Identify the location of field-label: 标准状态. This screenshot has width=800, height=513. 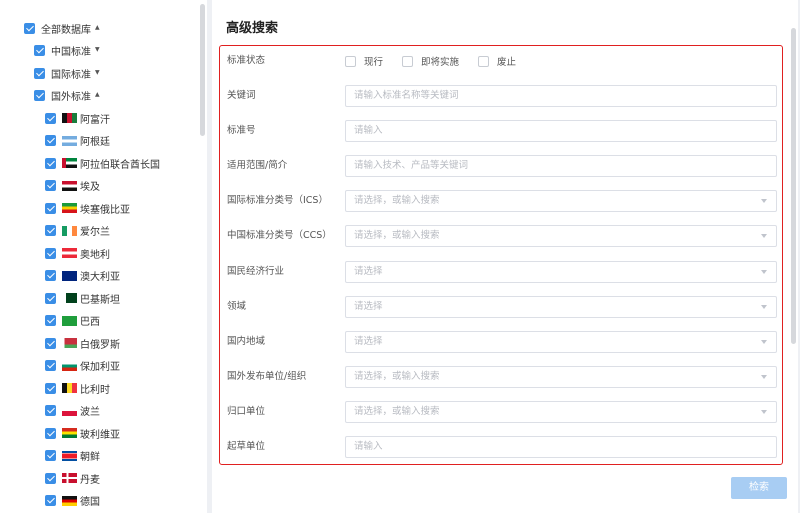
(246, 60).